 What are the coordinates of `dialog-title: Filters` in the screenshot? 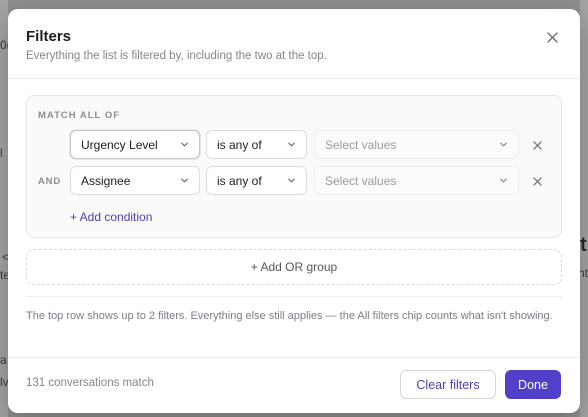 It's located at (49, 36).